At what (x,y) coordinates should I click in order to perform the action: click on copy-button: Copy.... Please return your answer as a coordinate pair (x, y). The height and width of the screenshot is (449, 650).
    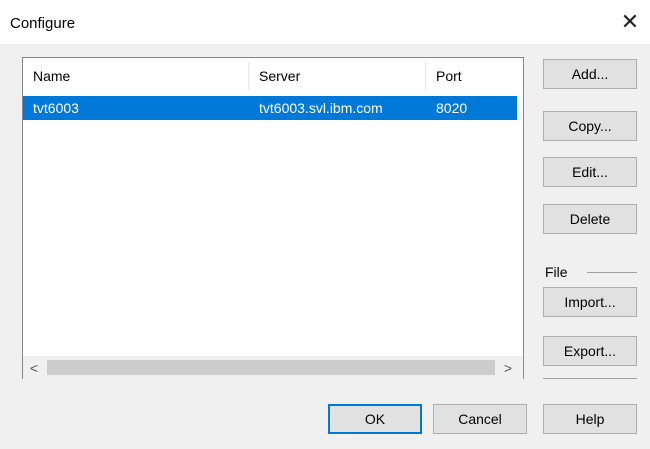
    Looking at the image, I should click on (590, 126).